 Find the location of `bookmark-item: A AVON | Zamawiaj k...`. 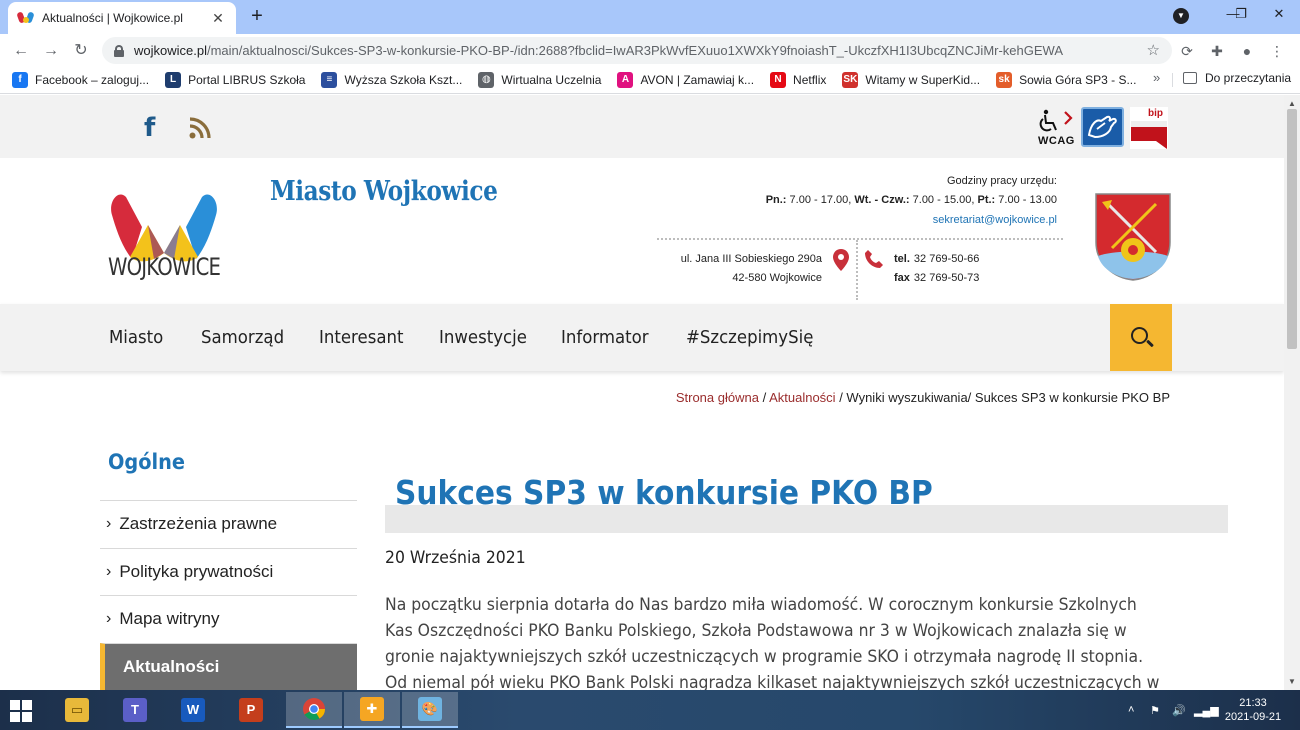

bookmark-item: A AVON | Zamawiaj k... is located at coordinates (685, 79).